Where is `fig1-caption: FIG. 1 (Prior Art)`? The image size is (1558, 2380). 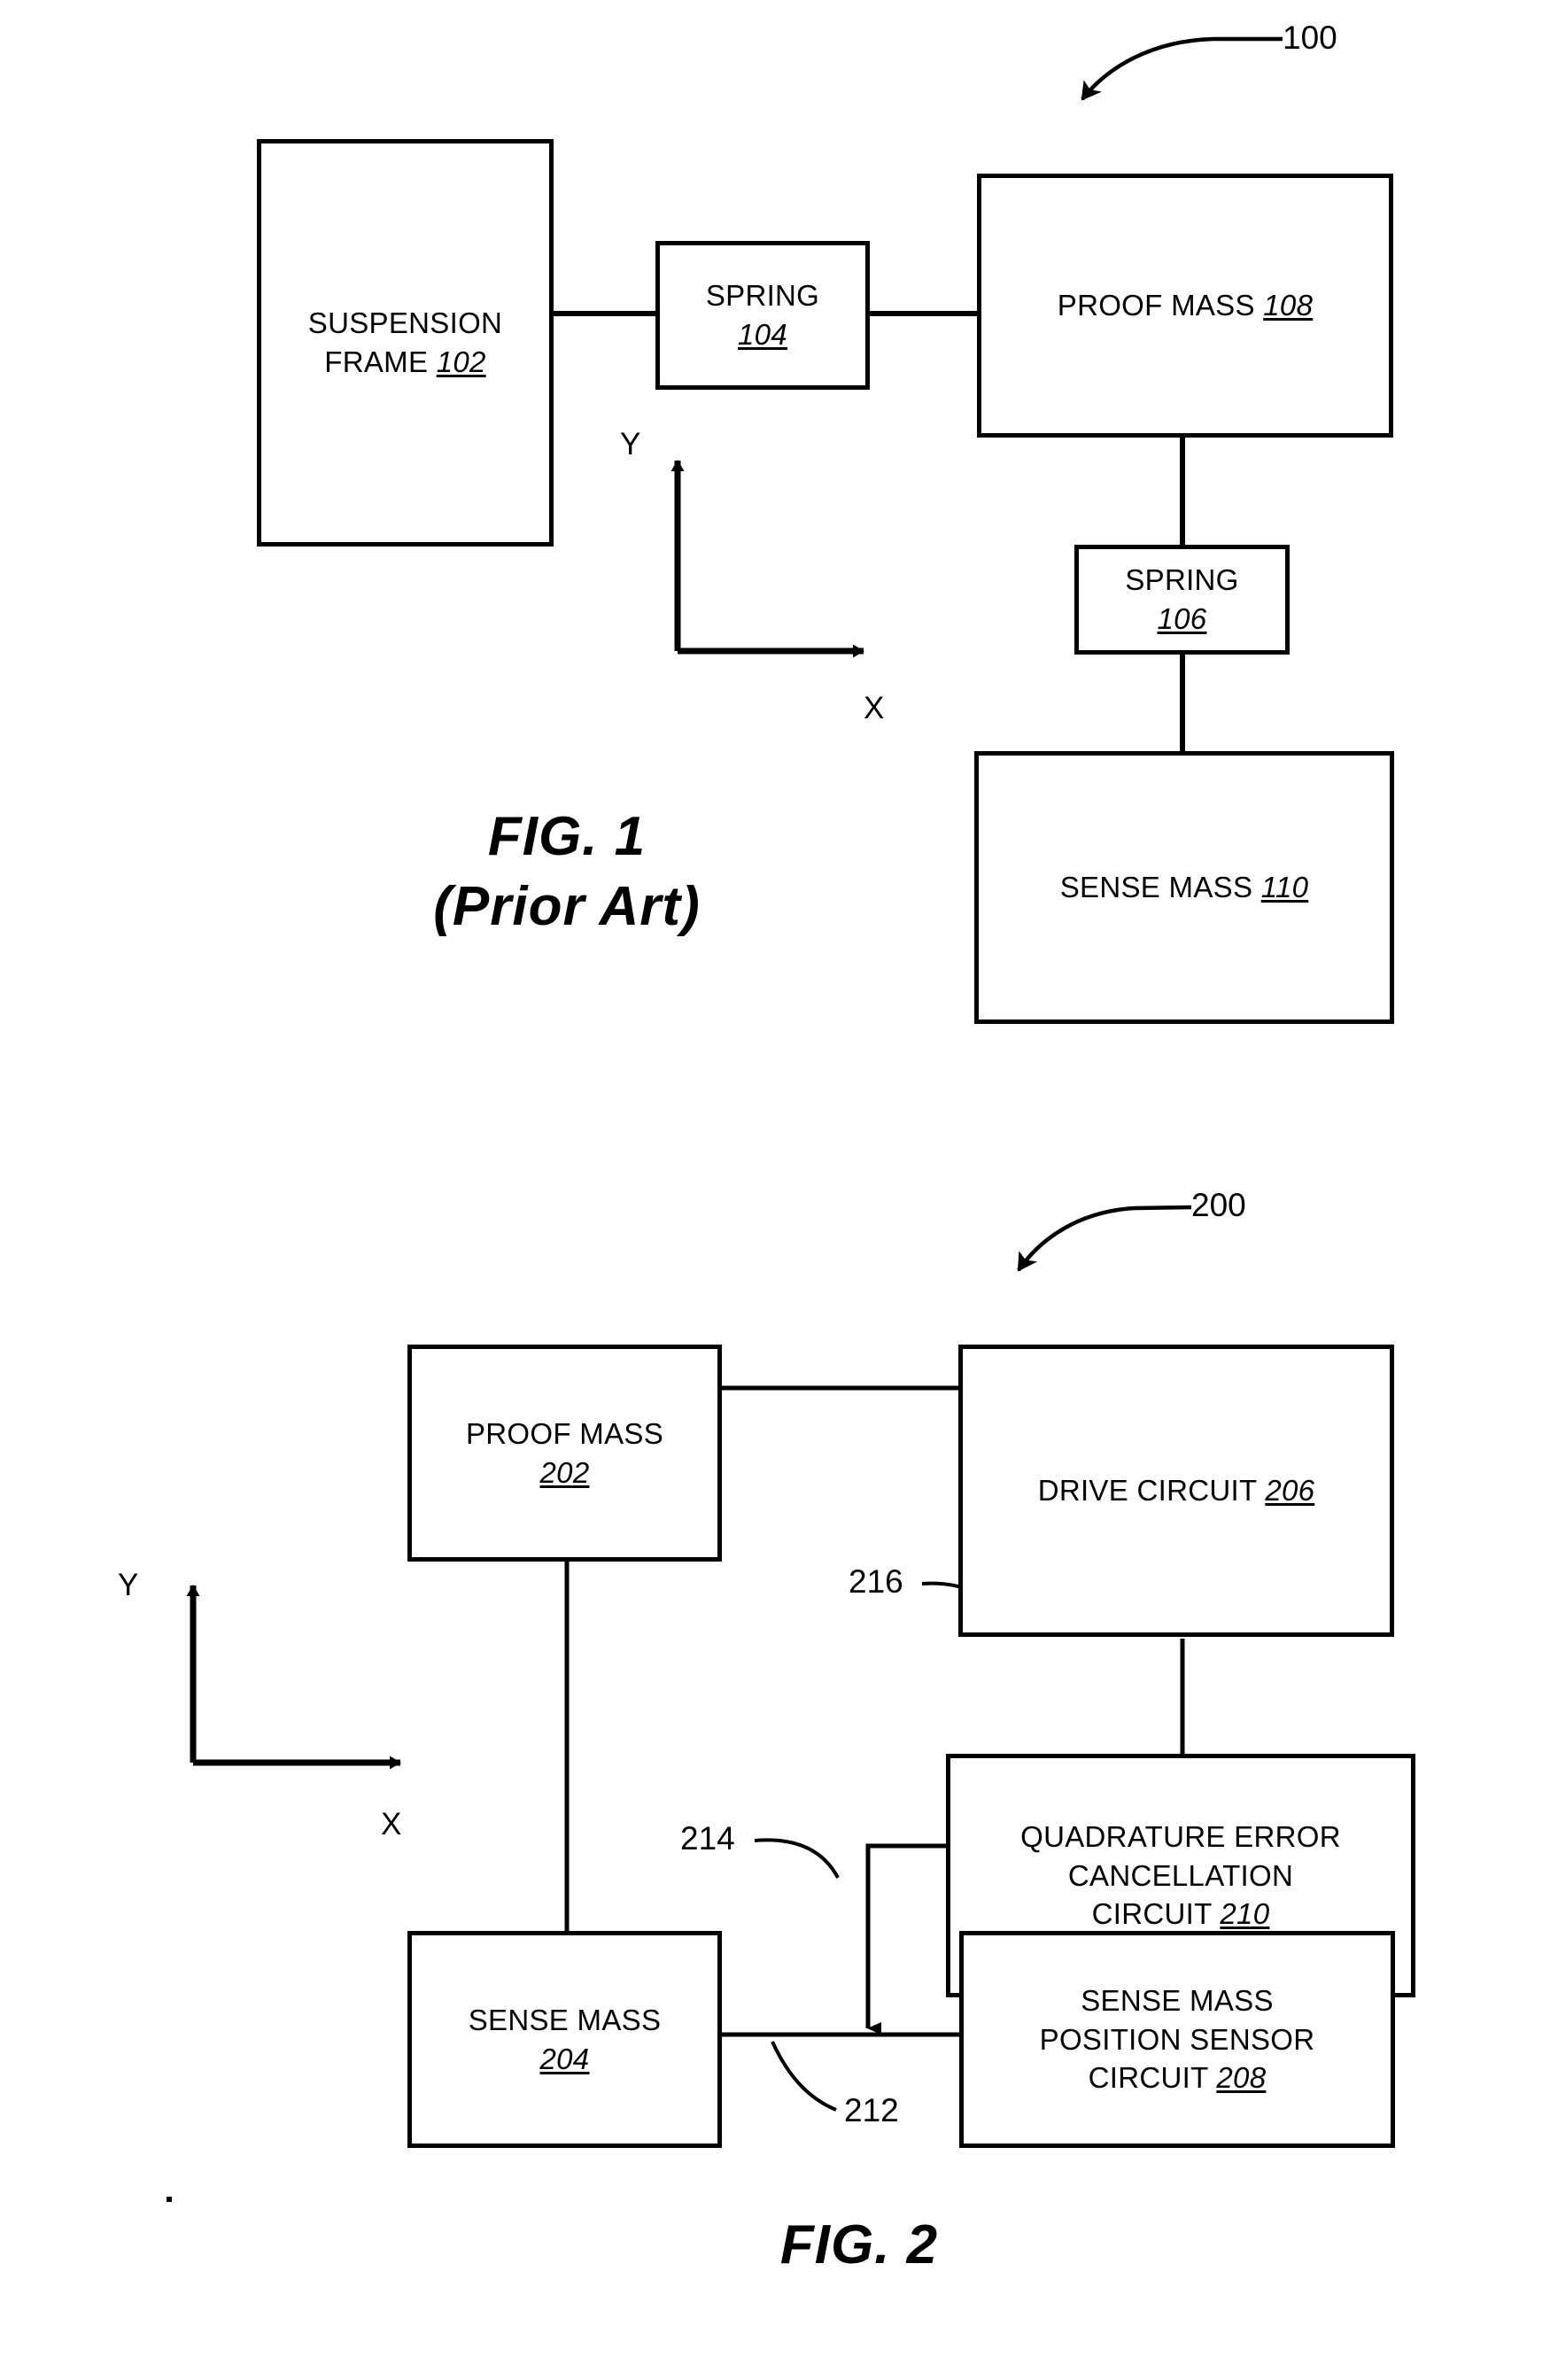 fig1-caption: FIG. 1 (Prior Art) is located at coordinates (567, 872).